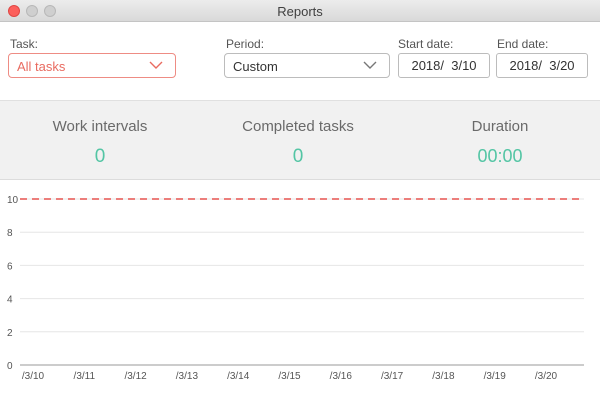 Image resolution: width=600 pixels, height=399 pixels. I want to click on work-intervals-value: 0, so click(100, 156).